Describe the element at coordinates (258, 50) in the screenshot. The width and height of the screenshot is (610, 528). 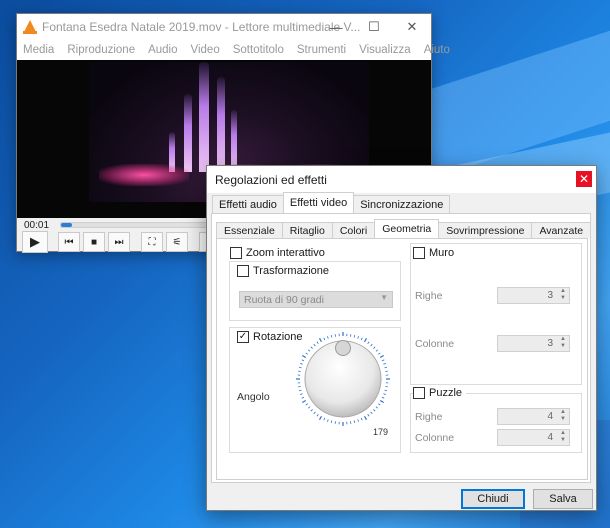
I see `menu-sottotitolo: Sottotitolo` at that location.